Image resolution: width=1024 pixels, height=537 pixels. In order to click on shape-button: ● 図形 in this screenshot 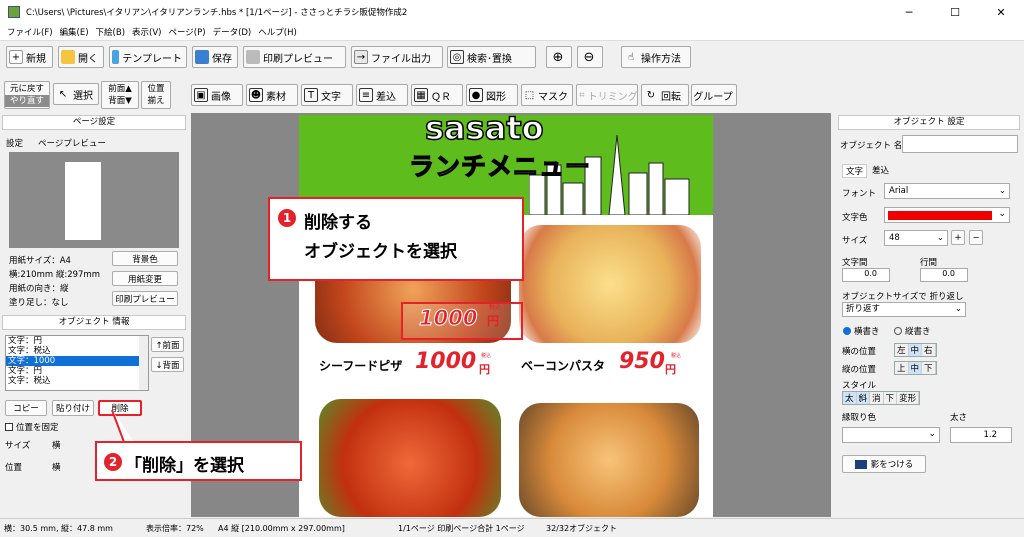, I will do `click(492, 95)`.